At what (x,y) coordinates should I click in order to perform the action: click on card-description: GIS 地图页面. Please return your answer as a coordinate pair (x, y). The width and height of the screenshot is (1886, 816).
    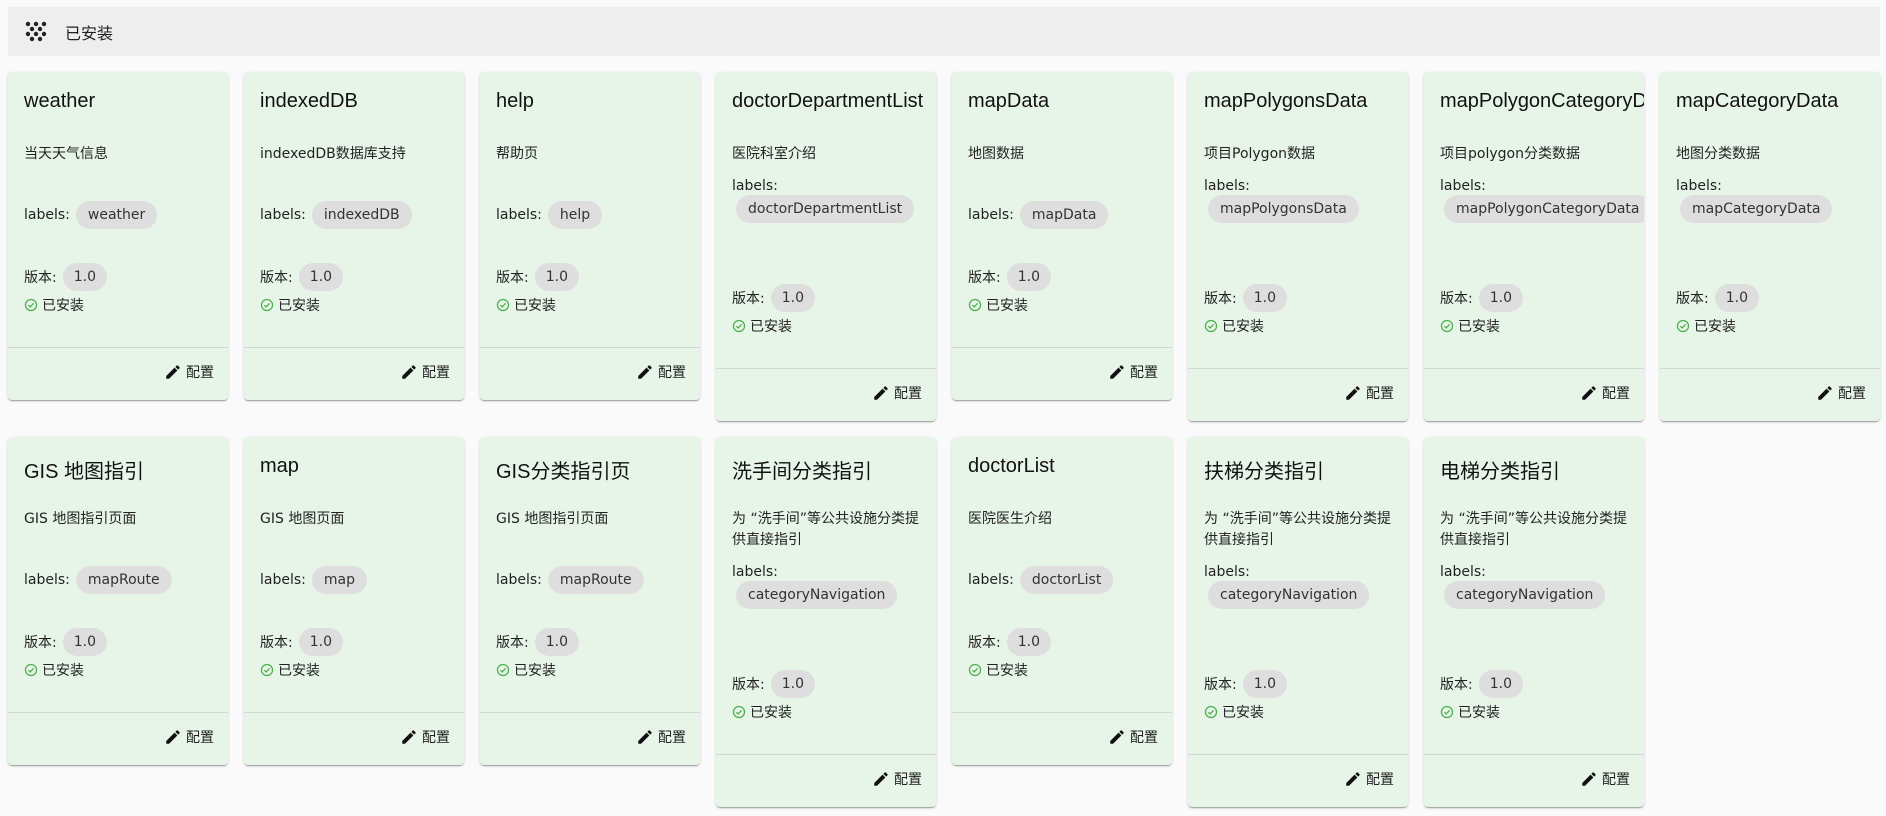
    Looking at the image, I should click on (302, 519).